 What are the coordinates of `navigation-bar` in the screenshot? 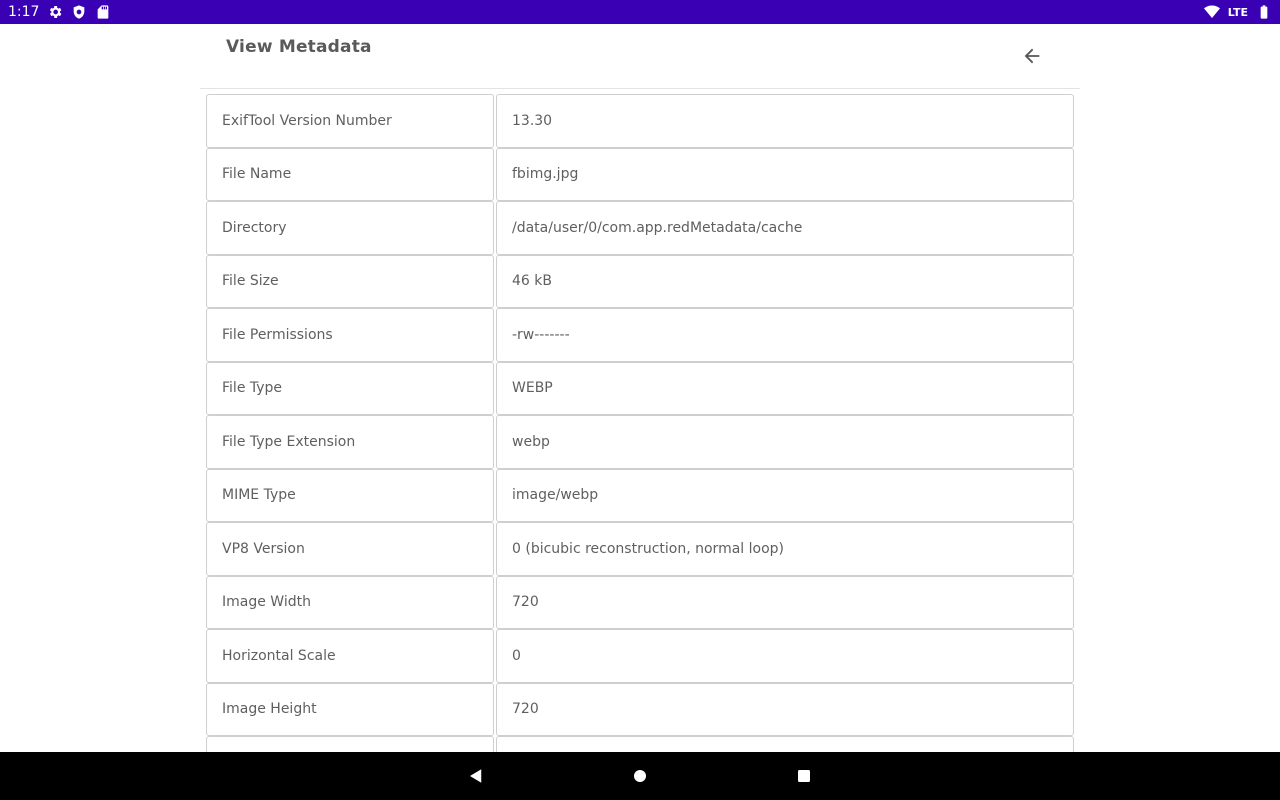 It's located at (640, 776).